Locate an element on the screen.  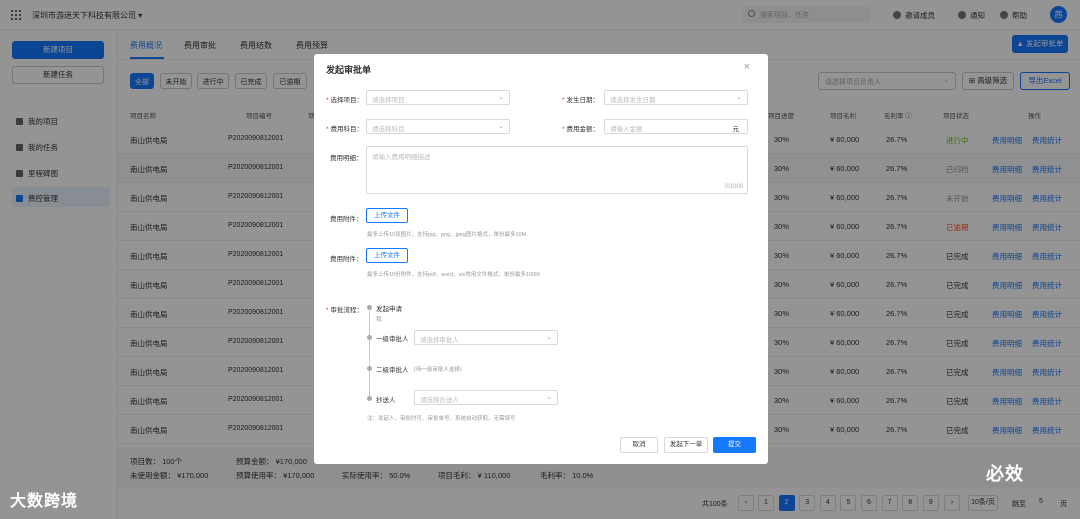
attach-images-label: 费用附件： is located at coordinates (346, 219).